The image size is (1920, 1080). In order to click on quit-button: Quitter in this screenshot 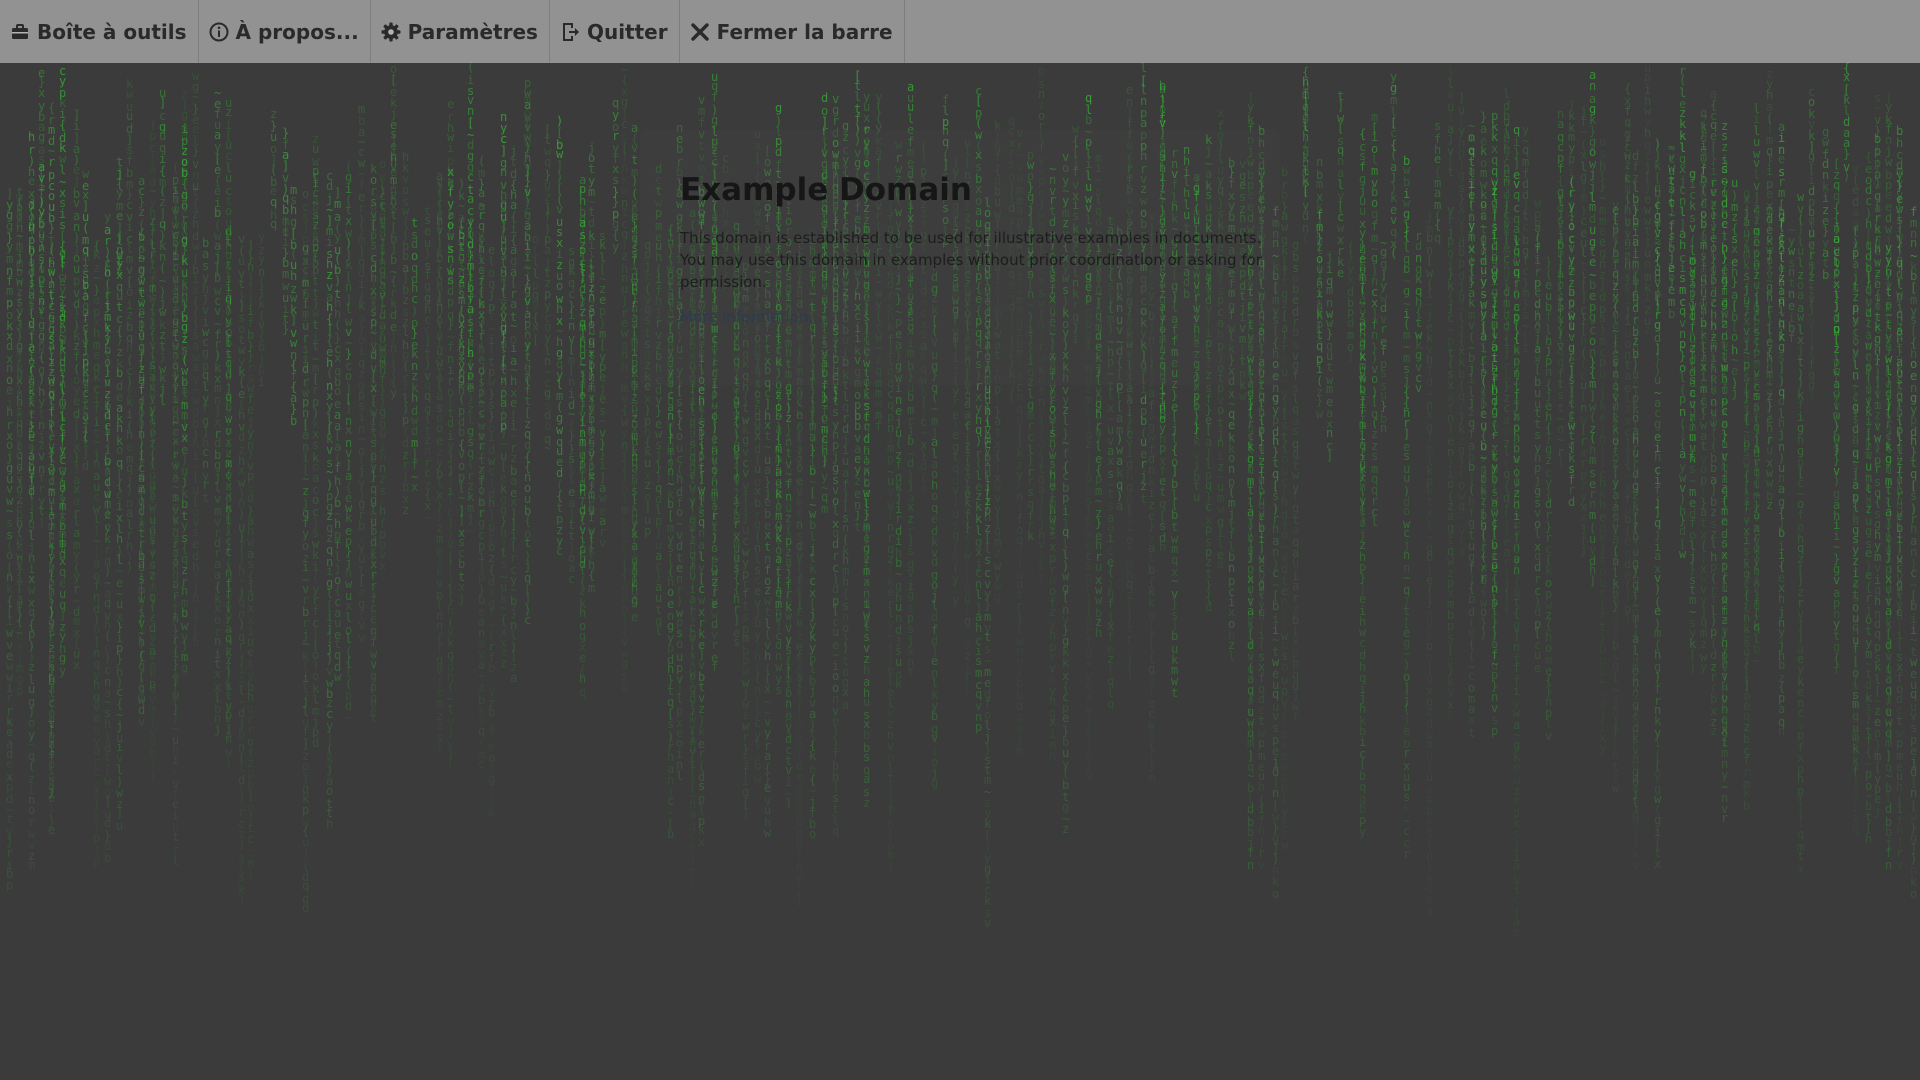, I will do `click(615, 31)`.